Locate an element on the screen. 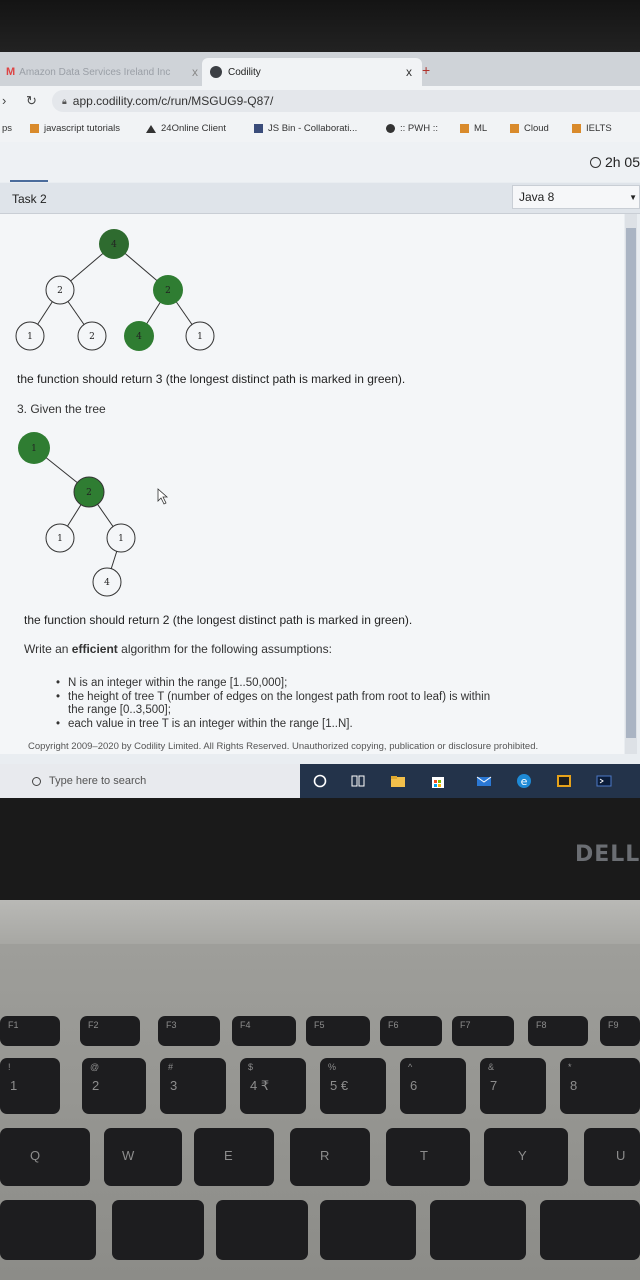 This screenshot has width=640, height=1280. key-label: T is located at coordinates (424, 1155).